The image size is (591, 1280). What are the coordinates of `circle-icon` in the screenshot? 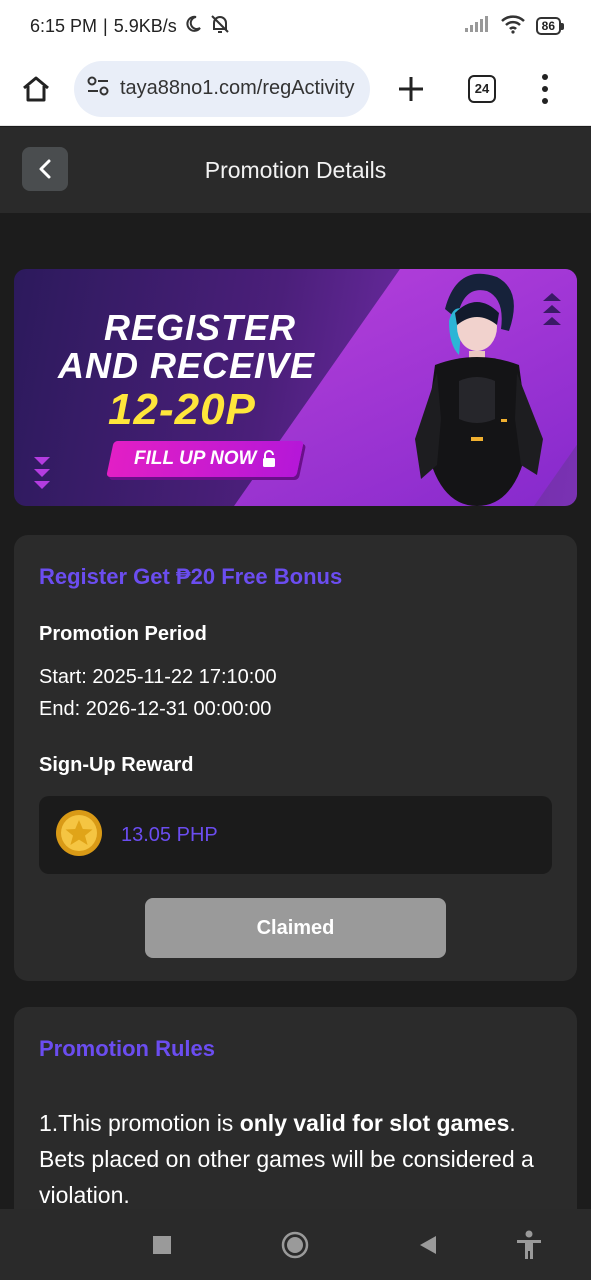 It's located at (295, 1245).